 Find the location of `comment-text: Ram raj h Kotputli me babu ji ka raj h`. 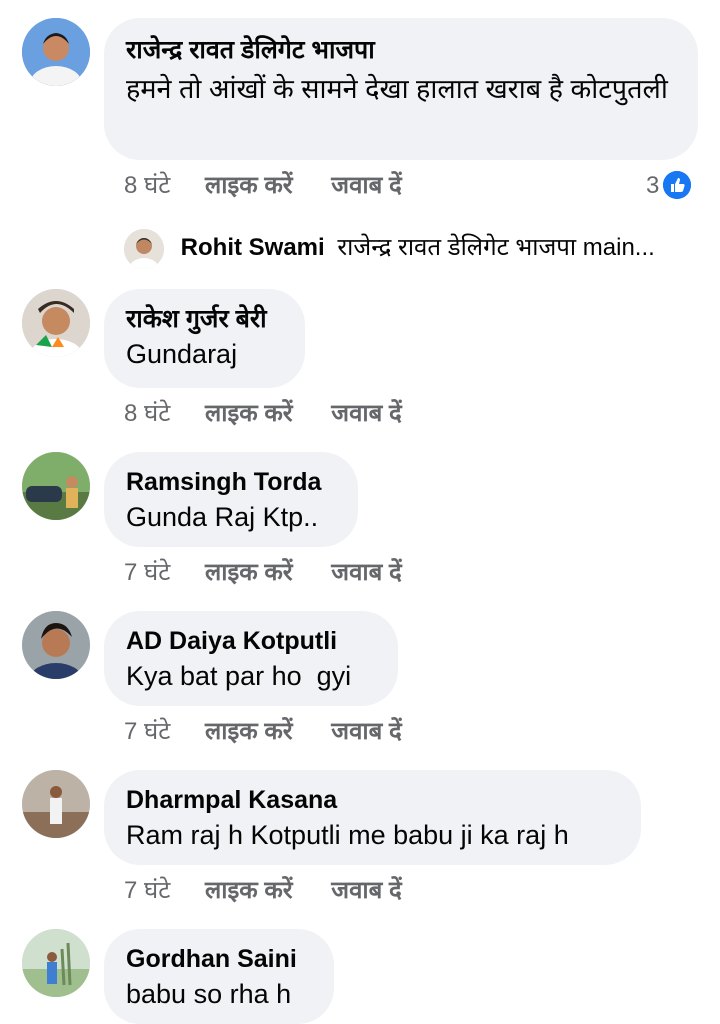

comment-text: Ram raj h Kotputli me babu ji ka raj h is located at coordinates (347, 835).